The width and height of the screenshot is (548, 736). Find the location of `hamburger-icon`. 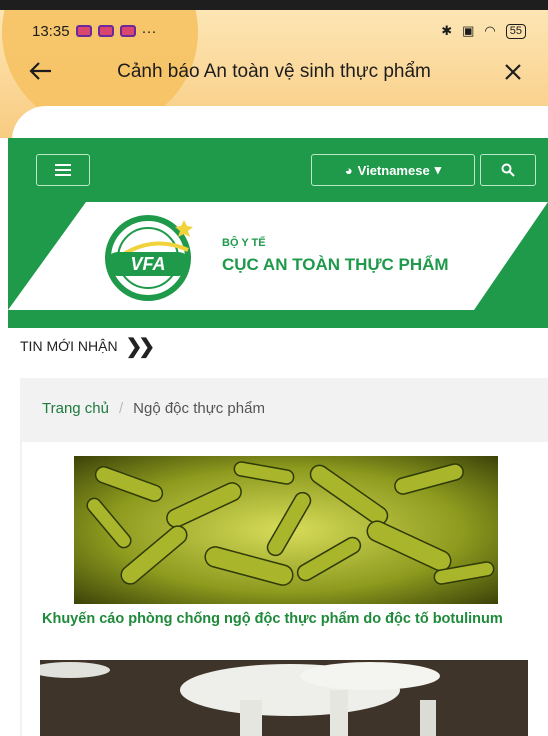

hamburger-icon is located at coordinates (63, 170).